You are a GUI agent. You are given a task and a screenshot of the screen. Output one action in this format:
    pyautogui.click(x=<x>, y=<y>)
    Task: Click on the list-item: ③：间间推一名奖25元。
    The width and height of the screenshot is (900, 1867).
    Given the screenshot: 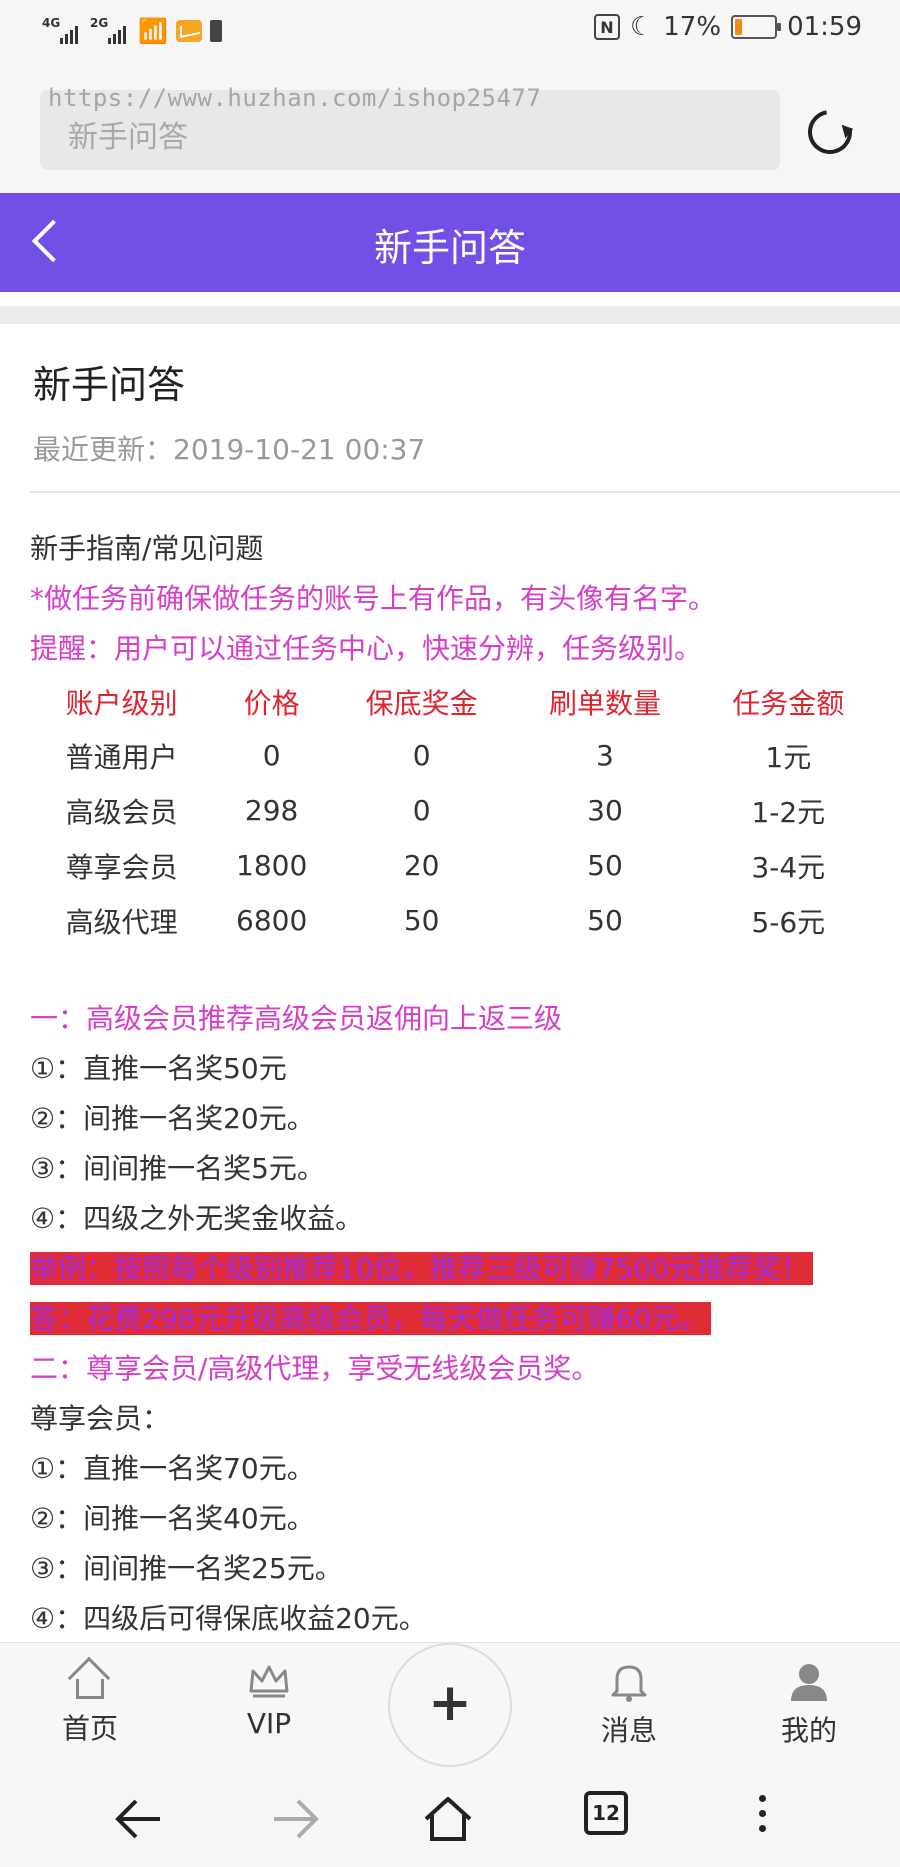 What is the action you would take?
    pyautogui.click(x=186, y=1568)
    